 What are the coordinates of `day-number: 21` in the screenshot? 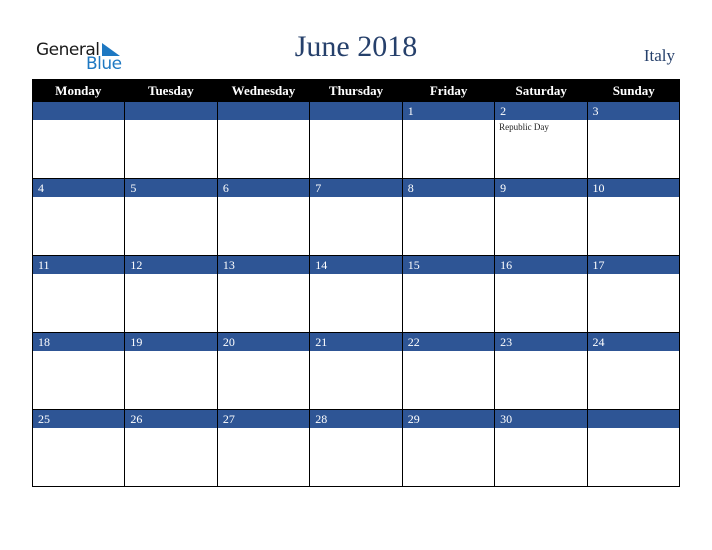 It's located at (356, 342).